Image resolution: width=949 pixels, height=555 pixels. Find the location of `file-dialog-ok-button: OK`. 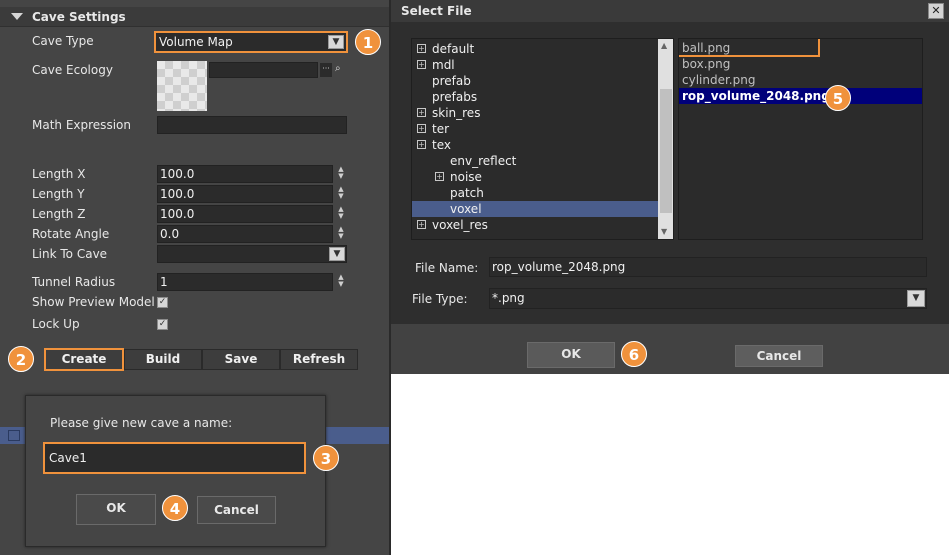

file-dialog-ok-button: OK is located at coordinates (571, 355).